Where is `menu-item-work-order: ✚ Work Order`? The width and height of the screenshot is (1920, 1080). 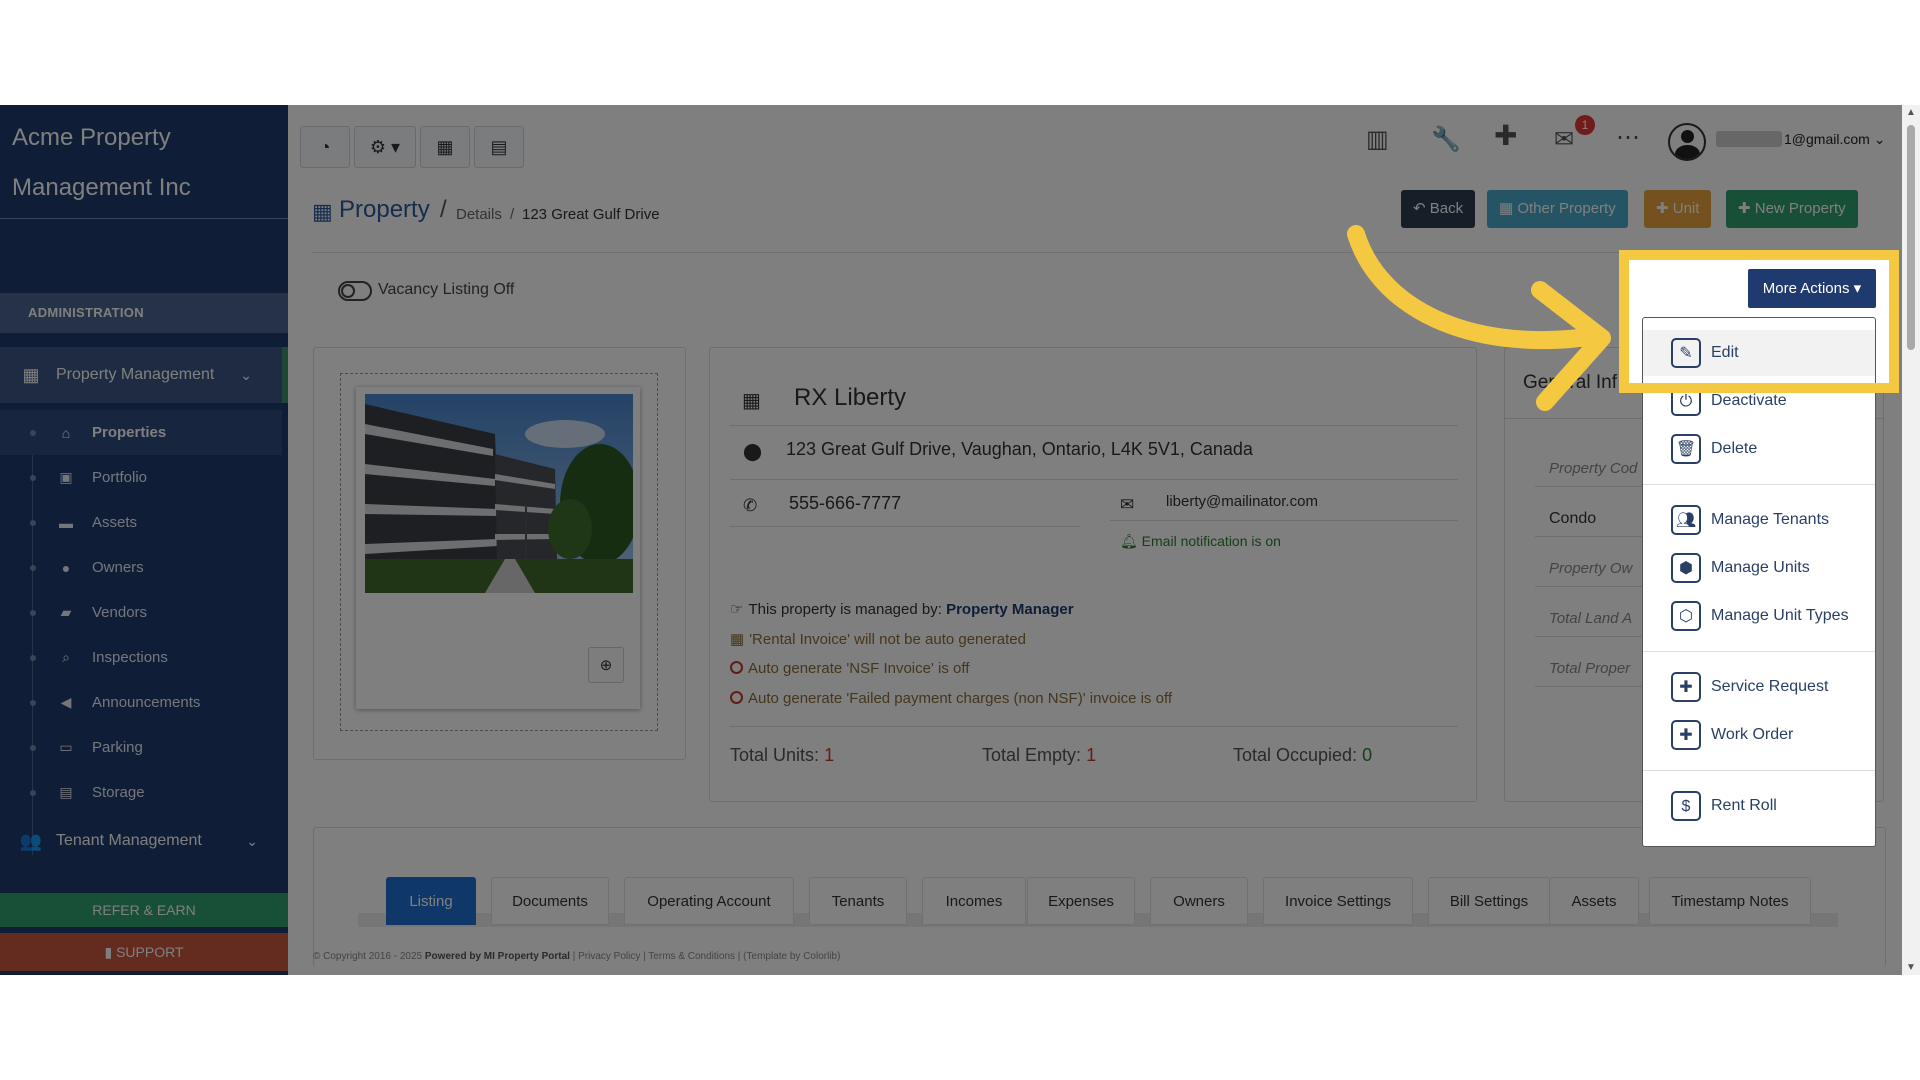
menu-item-work-order: ✚ Work Order is located at coordinates (1759, 735).